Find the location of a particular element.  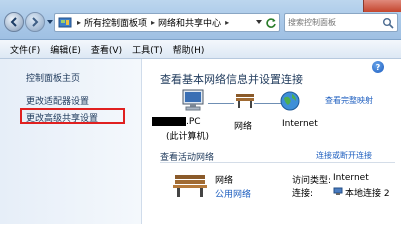

help-icon: ? is located at coordinates (378, 67).